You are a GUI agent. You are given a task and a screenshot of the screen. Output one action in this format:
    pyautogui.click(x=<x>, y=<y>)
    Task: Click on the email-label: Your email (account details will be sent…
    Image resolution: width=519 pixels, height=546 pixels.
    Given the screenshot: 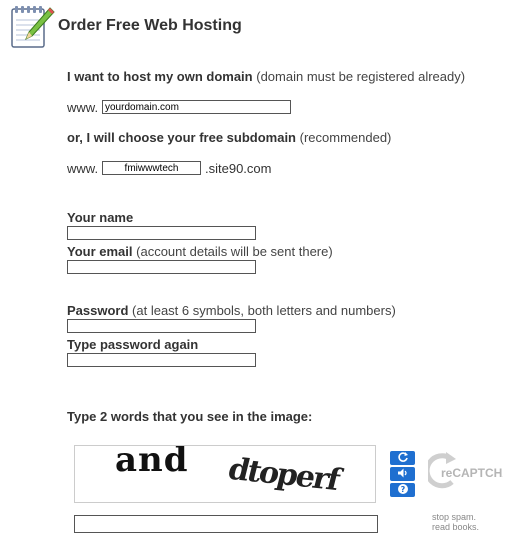 What is the action you would take?
    pyautogui.click(x=200, y=251)
    